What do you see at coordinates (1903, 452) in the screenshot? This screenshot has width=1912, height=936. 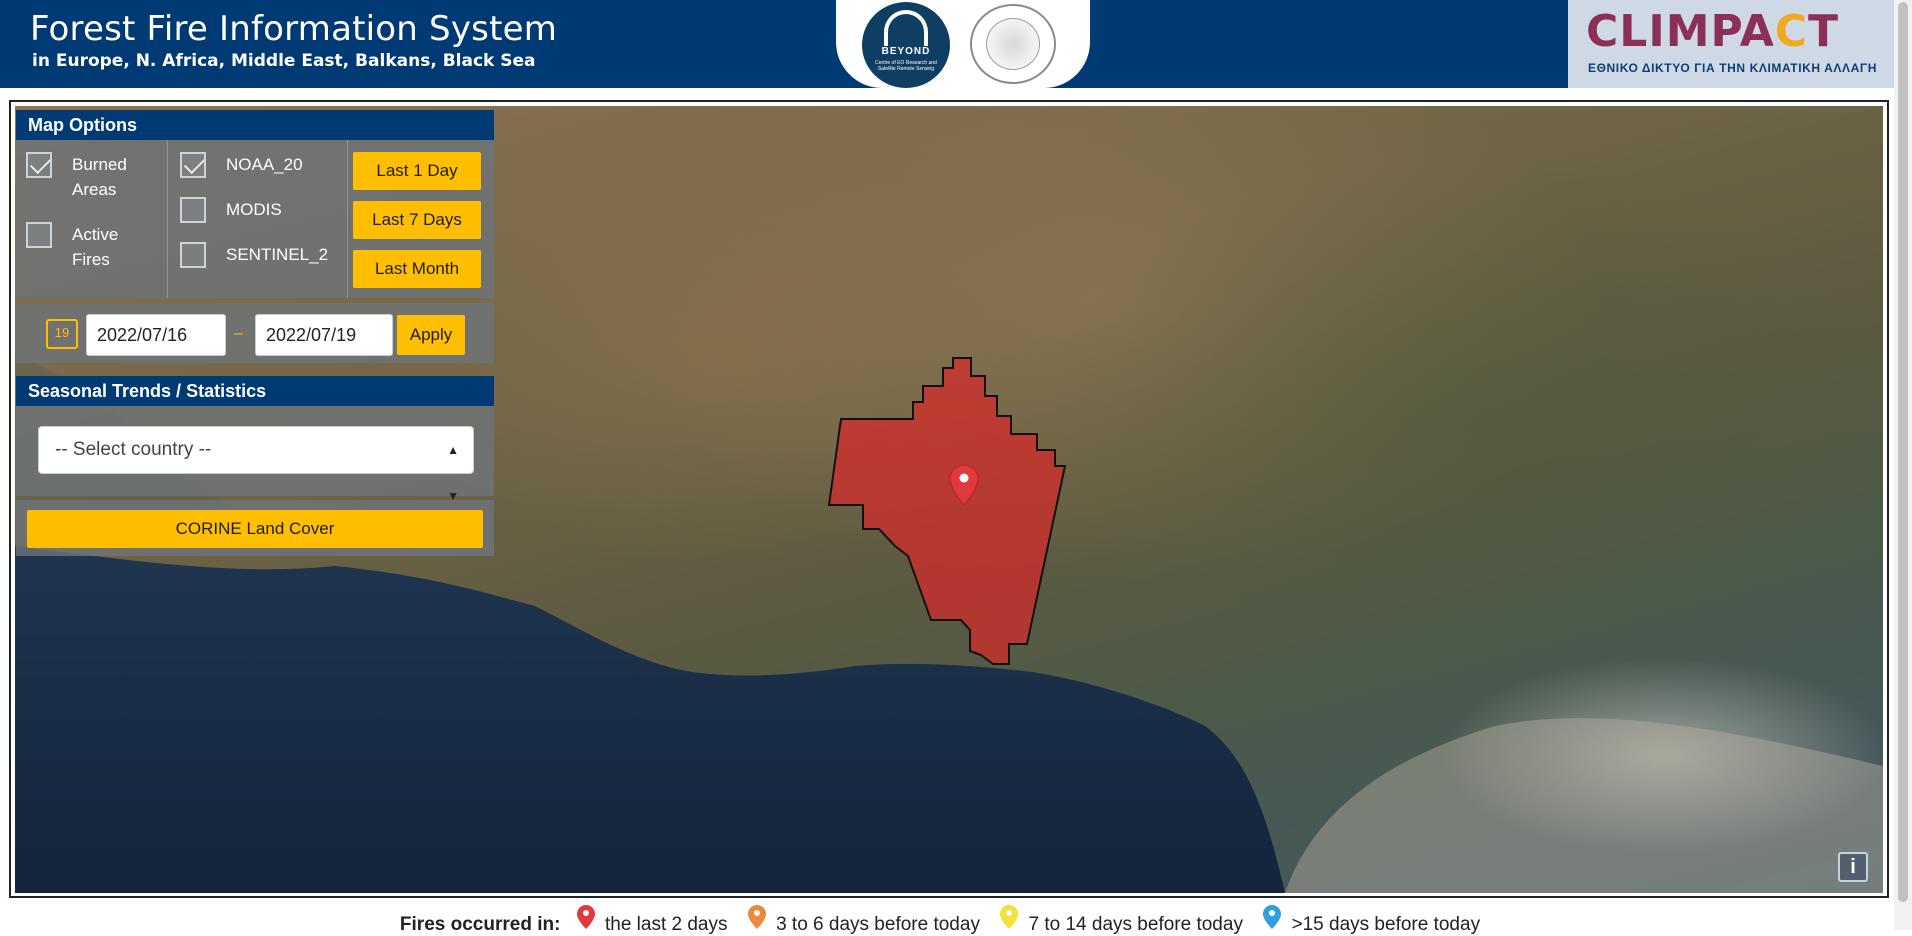 I see `page-scrollbar-thumb` at bounding box center [1903, 452].